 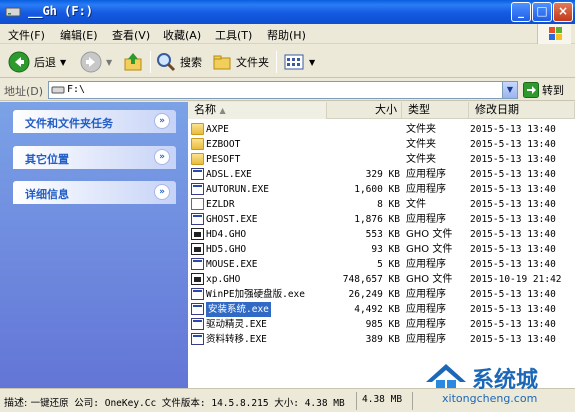 What do you see at coordinates (542, 12) in the screenshot?
I see `maximize-button: □` at bounding box center [542, 12].